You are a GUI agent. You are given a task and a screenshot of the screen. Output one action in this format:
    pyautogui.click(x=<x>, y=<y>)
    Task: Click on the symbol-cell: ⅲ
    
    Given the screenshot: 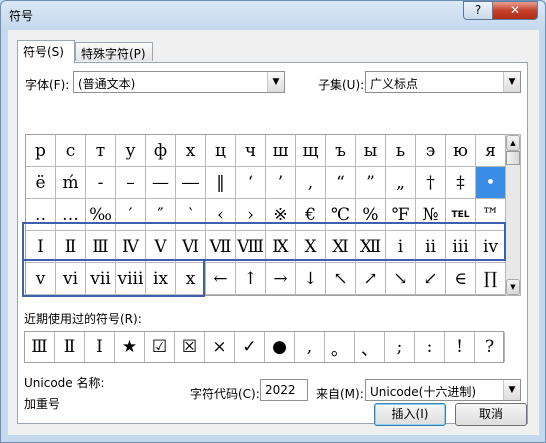 What is the action you would take?
    pyautogui.click(x=461, y=247)
    